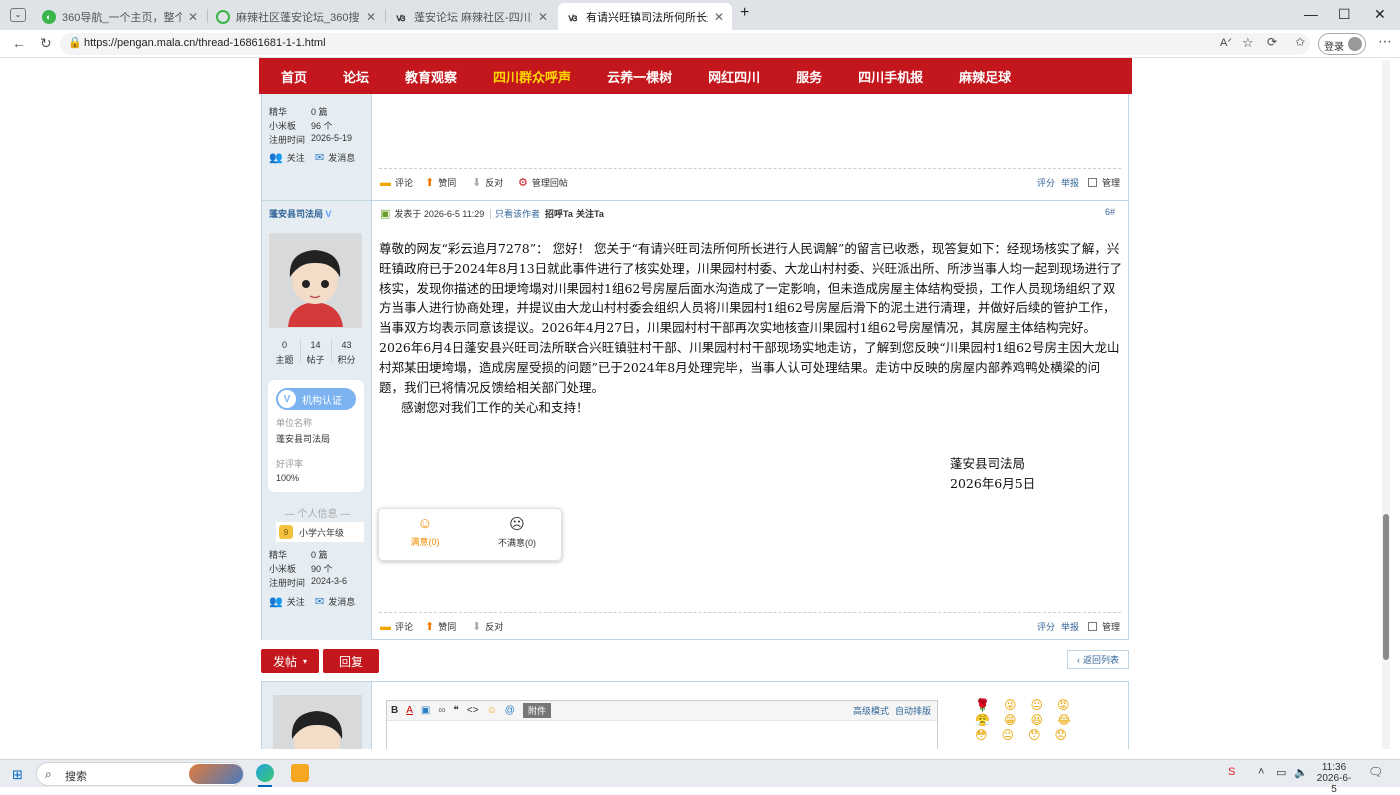 The image size is (1400, 795). Describe the element at coordinates (639, 76) in the screenshot. I see `nav-item-cloud-tree: 云养一棵树` at that location.